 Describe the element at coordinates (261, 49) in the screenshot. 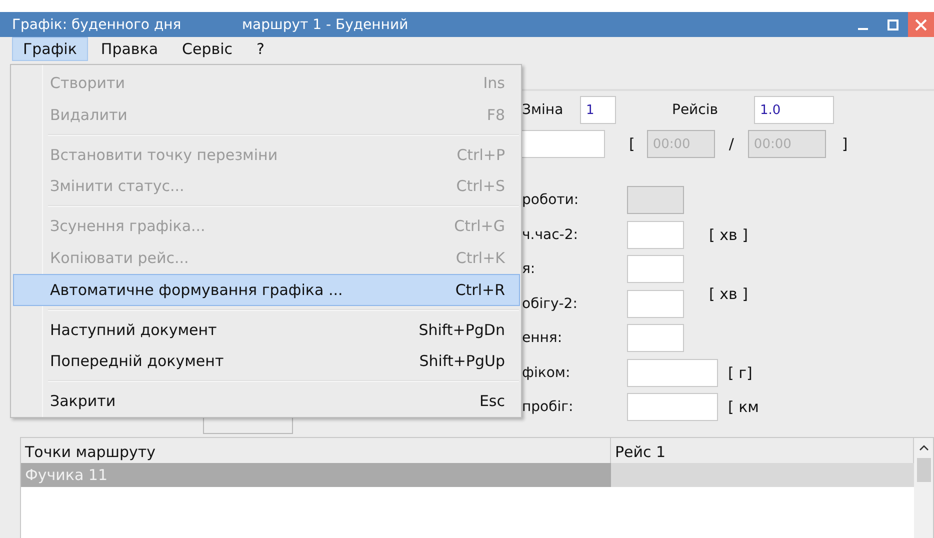

I see `menu-item: ?` at that location.